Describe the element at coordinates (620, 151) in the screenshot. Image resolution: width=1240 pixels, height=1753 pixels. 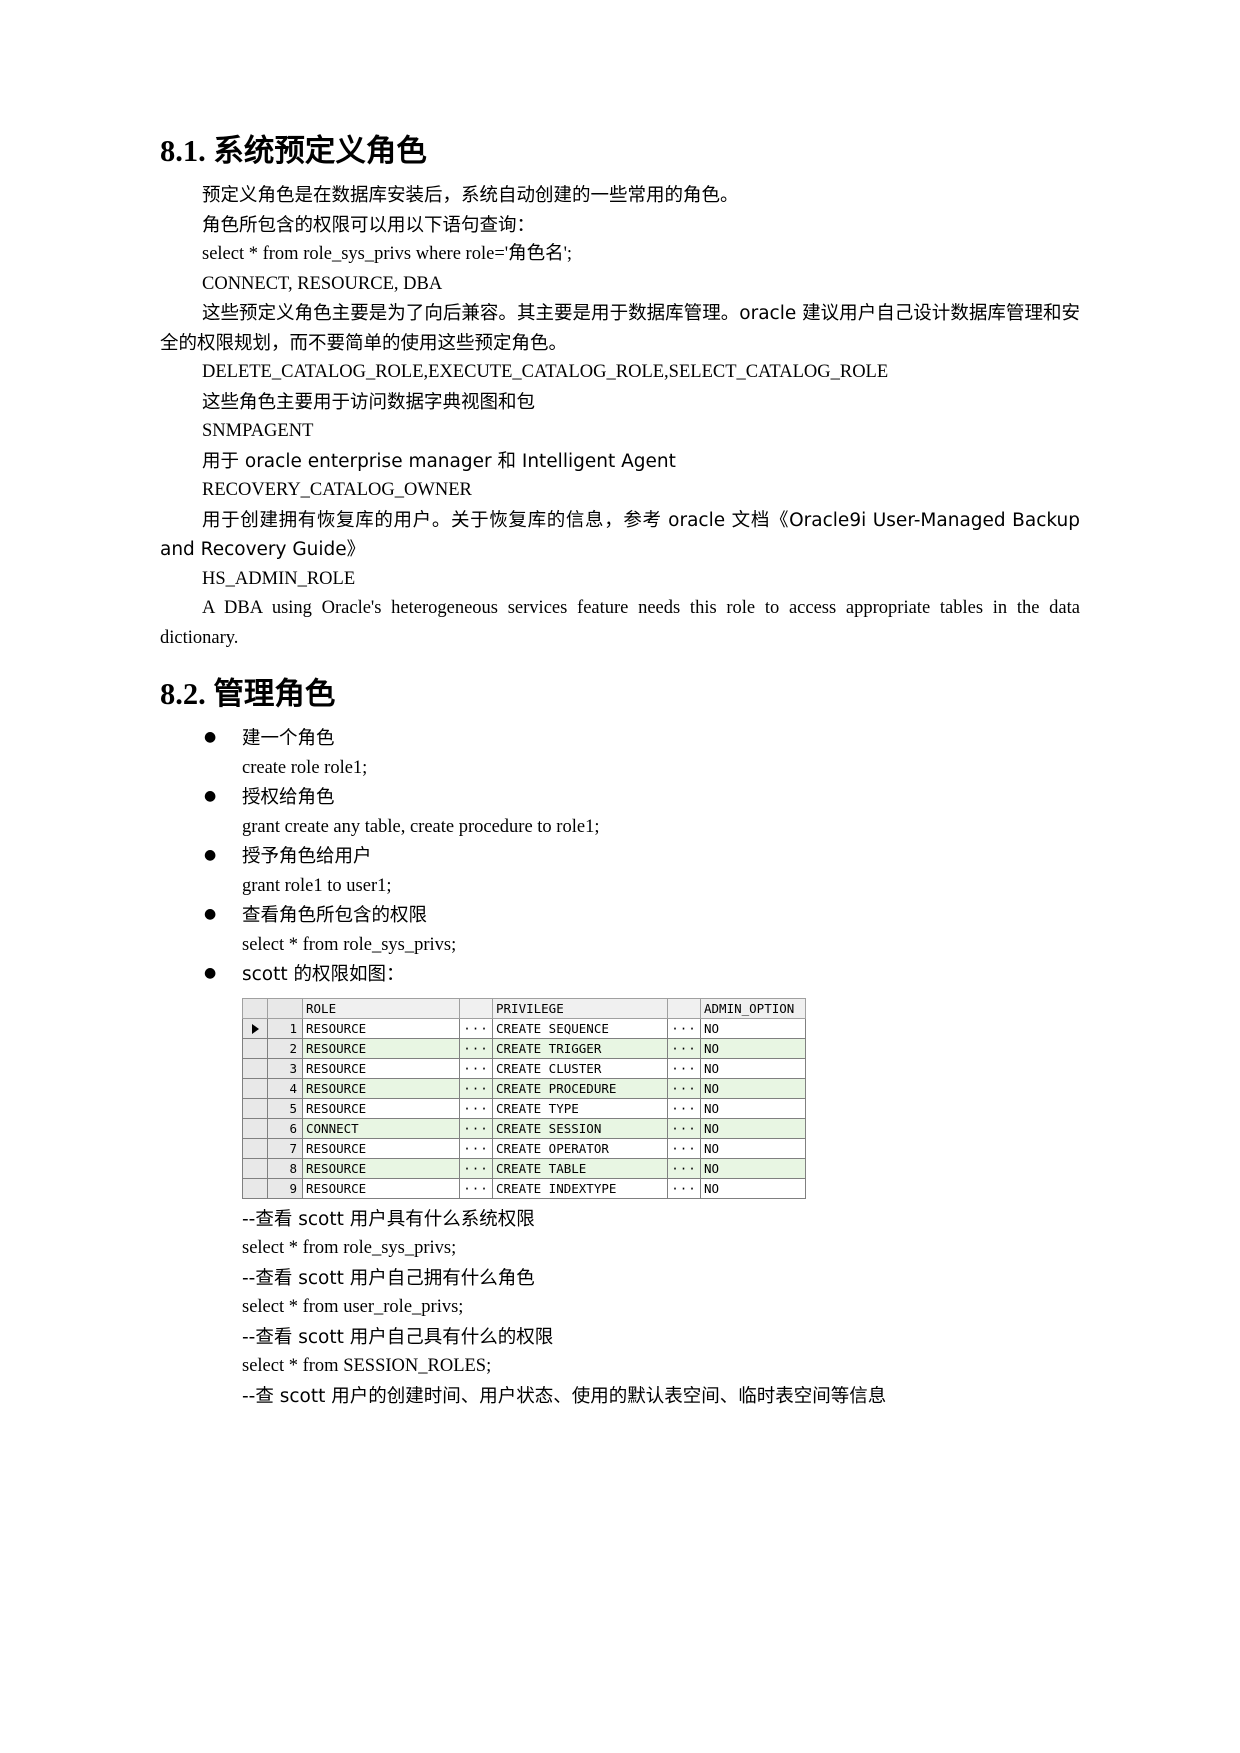
I see `heading-8-1: 8.1. 系统预定义角色` at that location.